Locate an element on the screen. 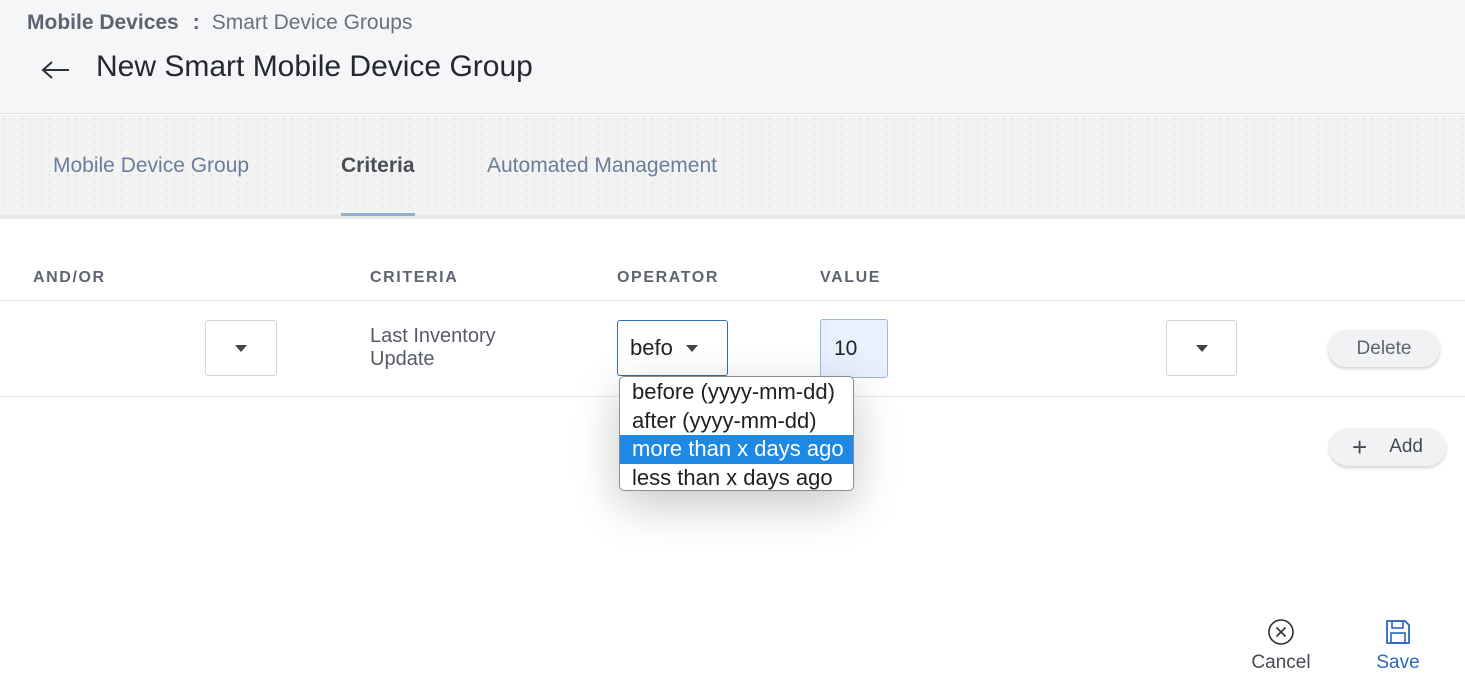 This screenshot has width=1465, height=694. add-criteria-button: + Add is located at coordinates (1387, 447).